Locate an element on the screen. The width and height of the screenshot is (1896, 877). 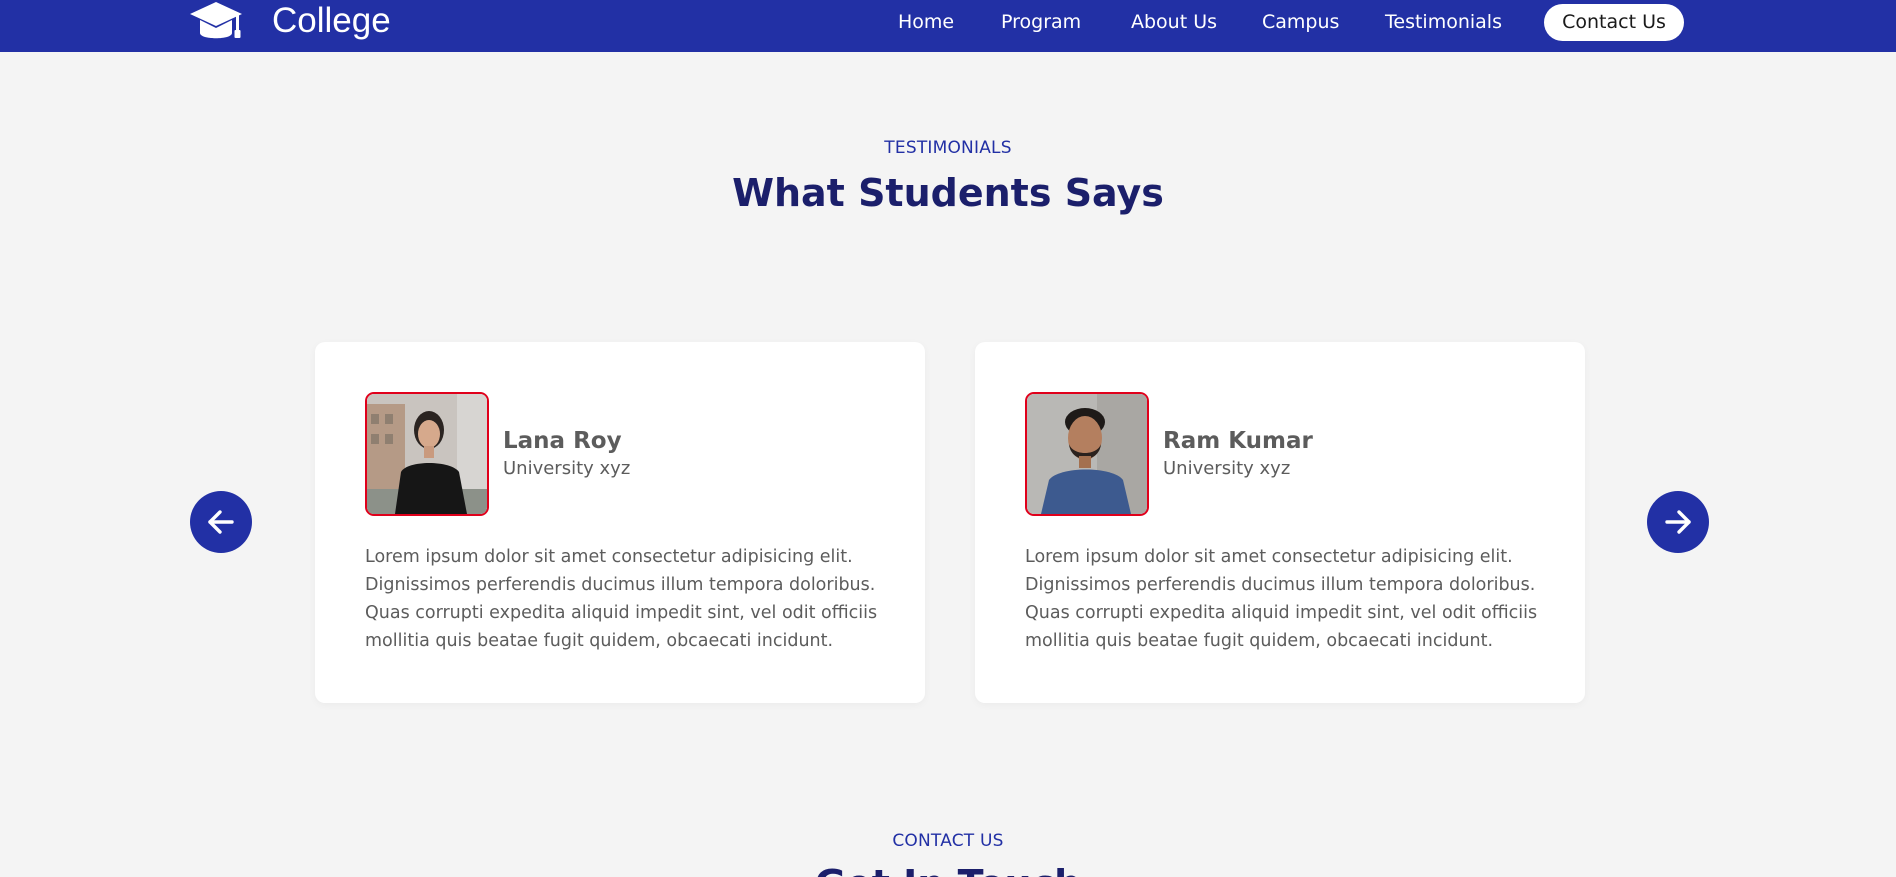
next-button is located at coordinates (1678, 522).